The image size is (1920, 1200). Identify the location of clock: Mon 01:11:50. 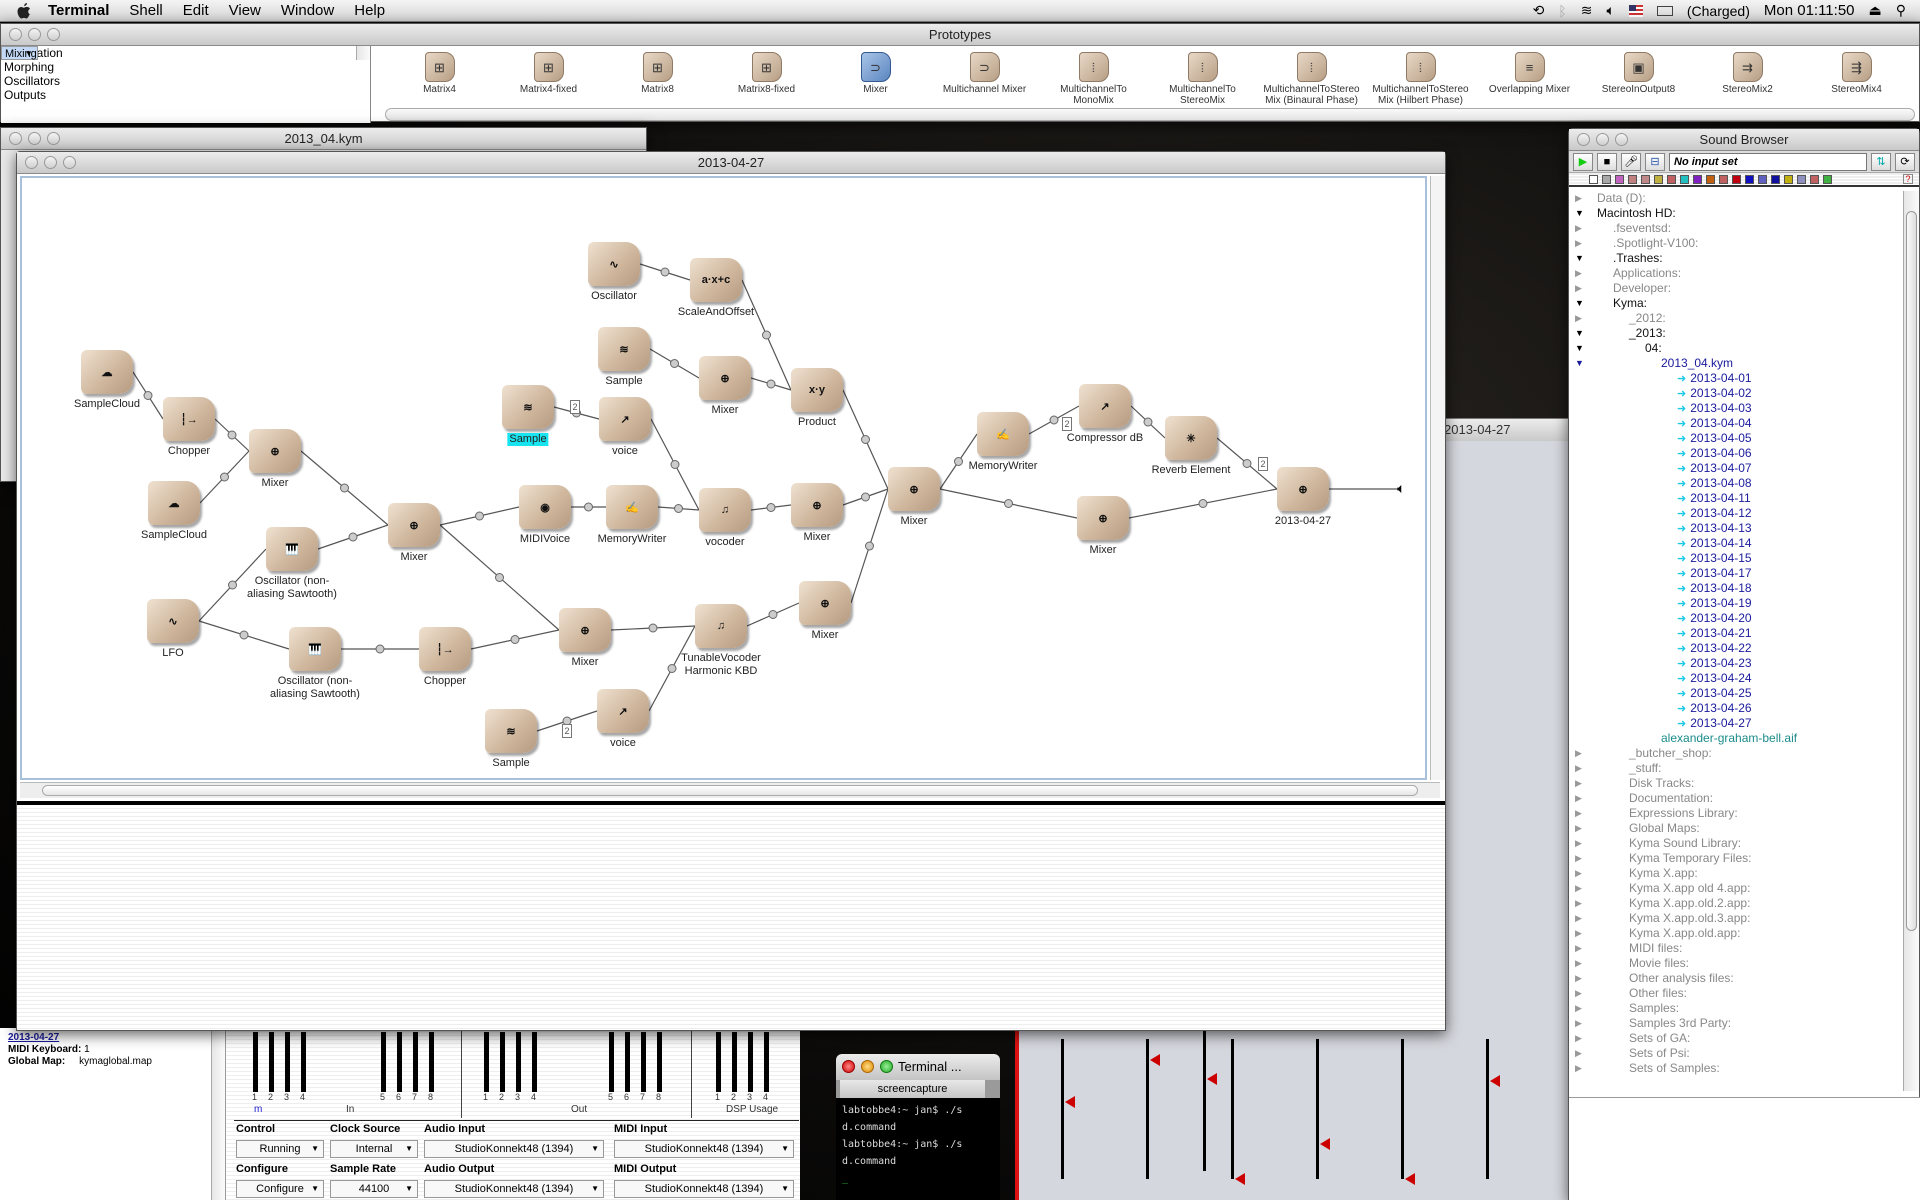
(1809, 10).